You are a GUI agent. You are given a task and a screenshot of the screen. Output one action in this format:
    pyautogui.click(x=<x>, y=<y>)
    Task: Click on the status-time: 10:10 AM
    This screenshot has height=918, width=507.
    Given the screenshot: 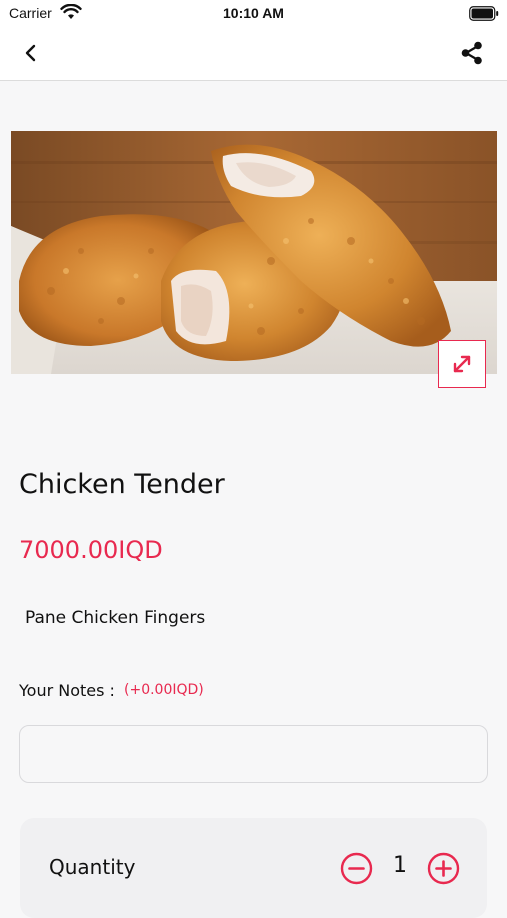 What is the action you would take?
    pyautogui.click(x=253, y=13)
    